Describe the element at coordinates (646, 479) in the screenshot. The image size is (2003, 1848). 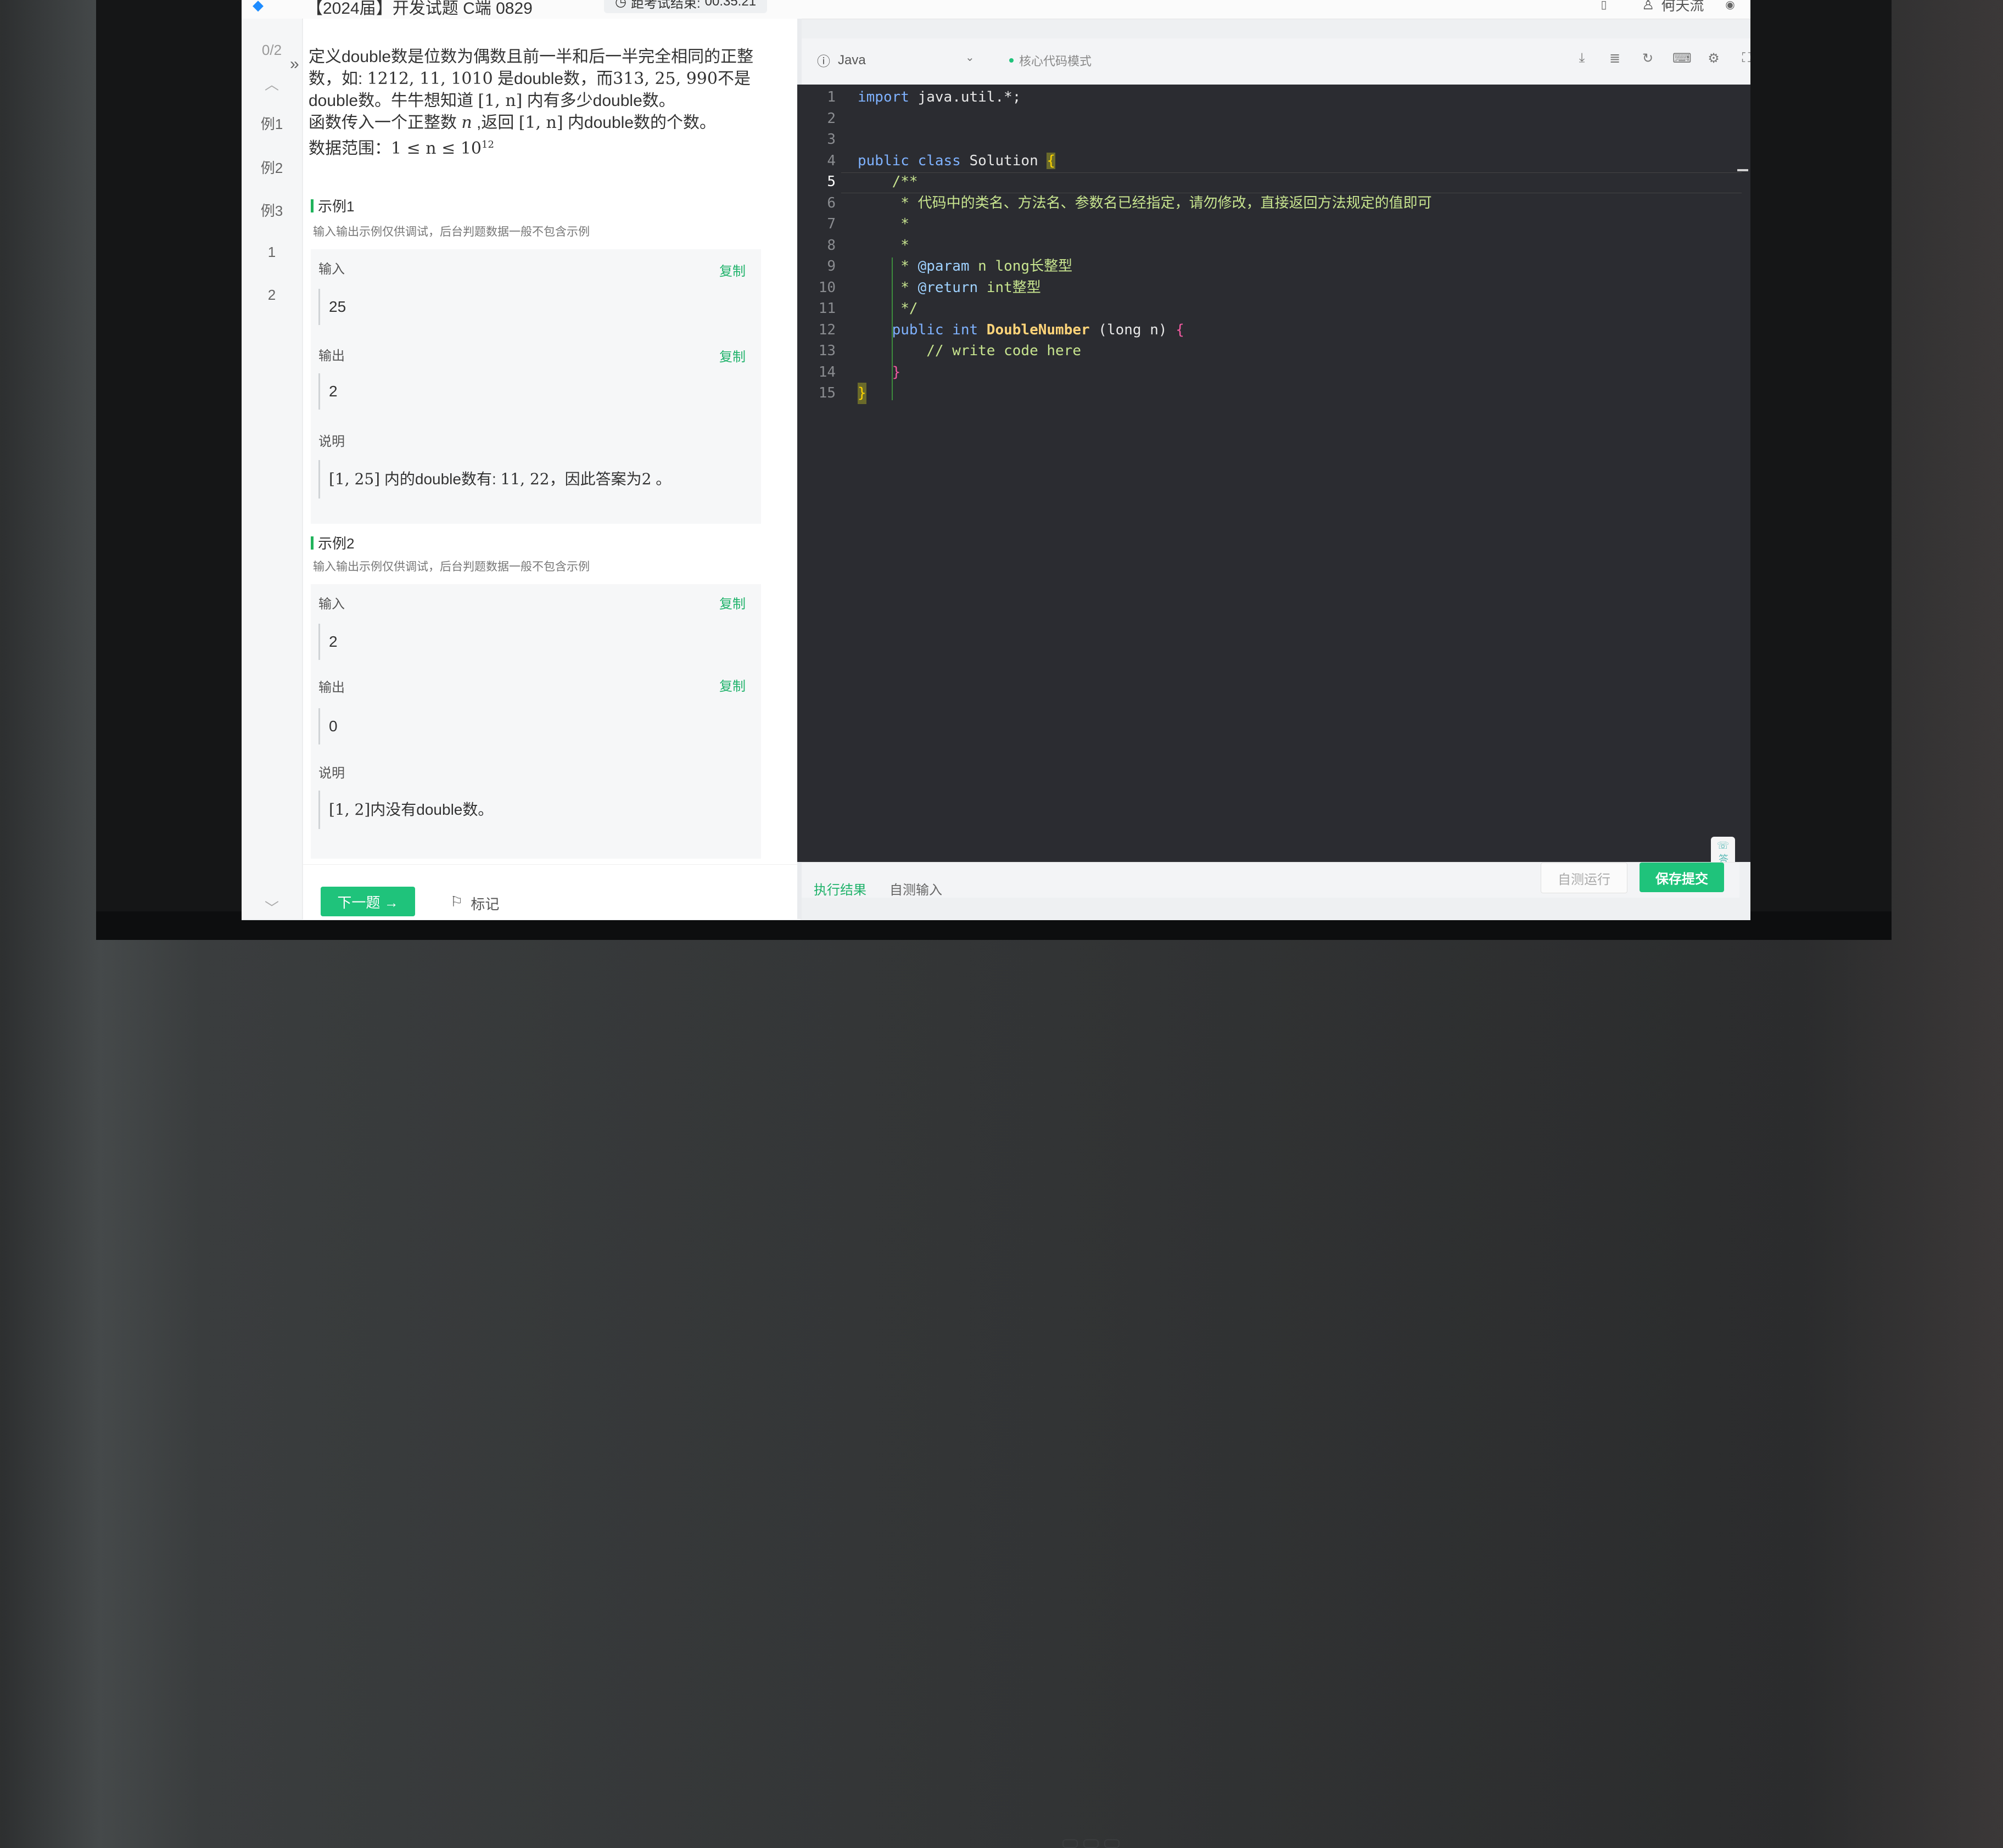
I see `explain-math: 2` at that location.